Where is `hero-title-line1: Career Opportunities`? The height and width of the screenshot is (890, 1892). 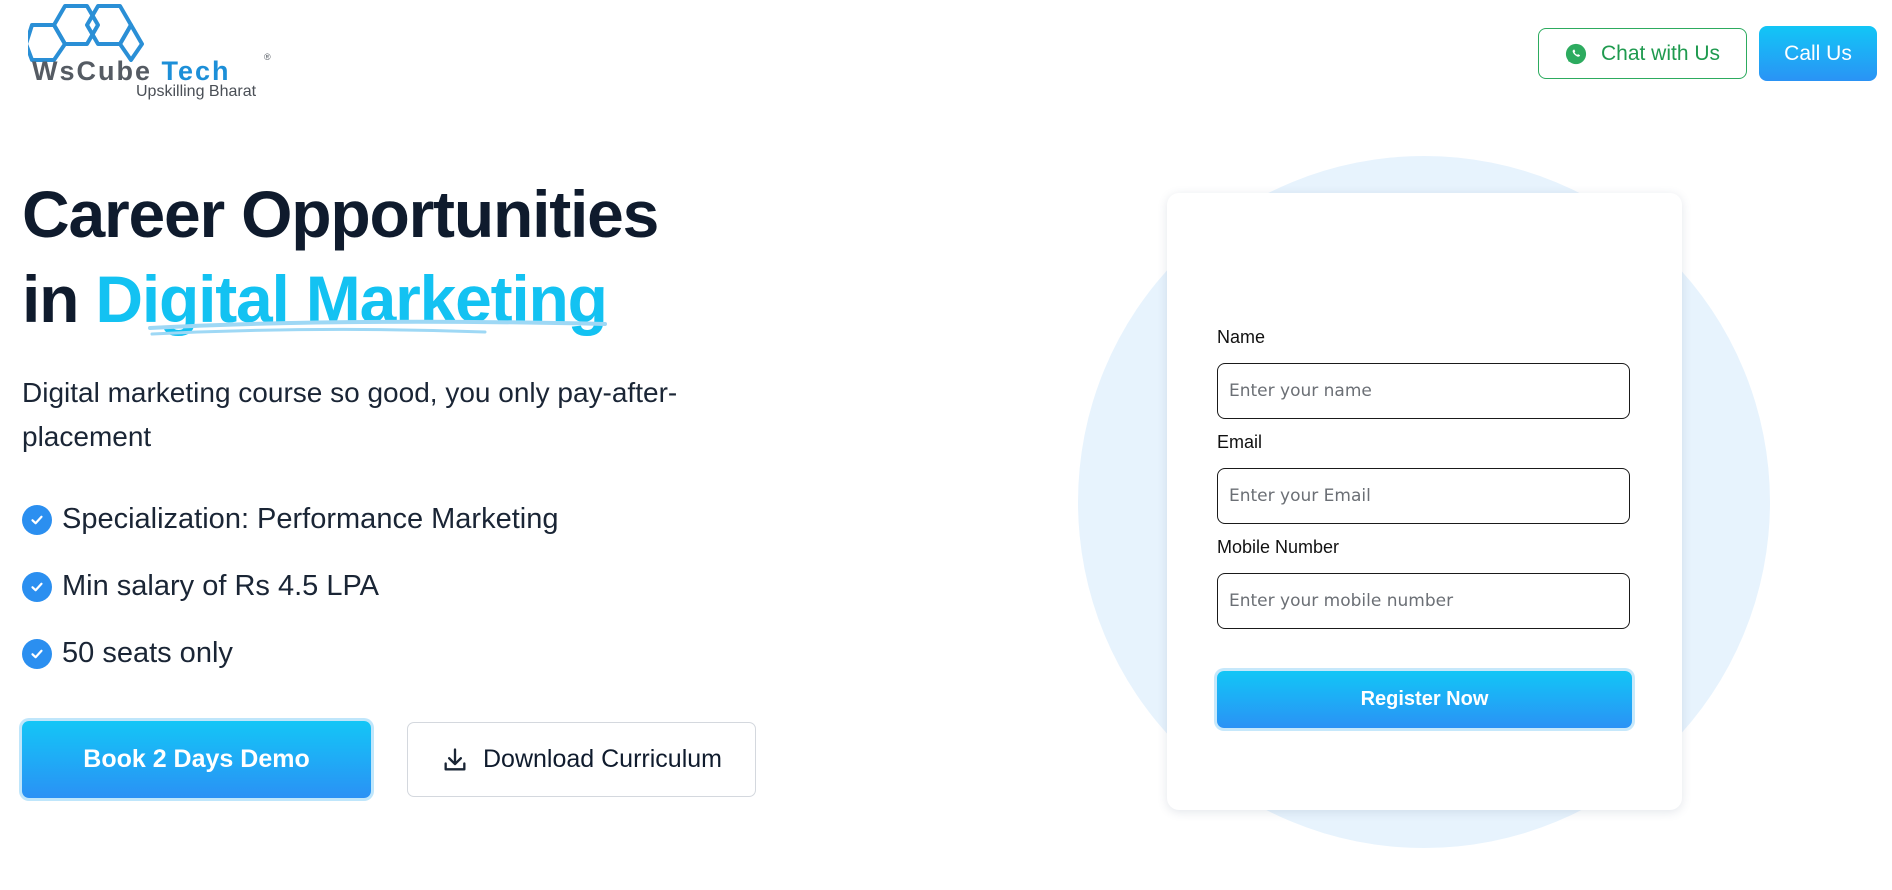
hero-title-line1: Career Opportunities is located at coordinates (340, 214).